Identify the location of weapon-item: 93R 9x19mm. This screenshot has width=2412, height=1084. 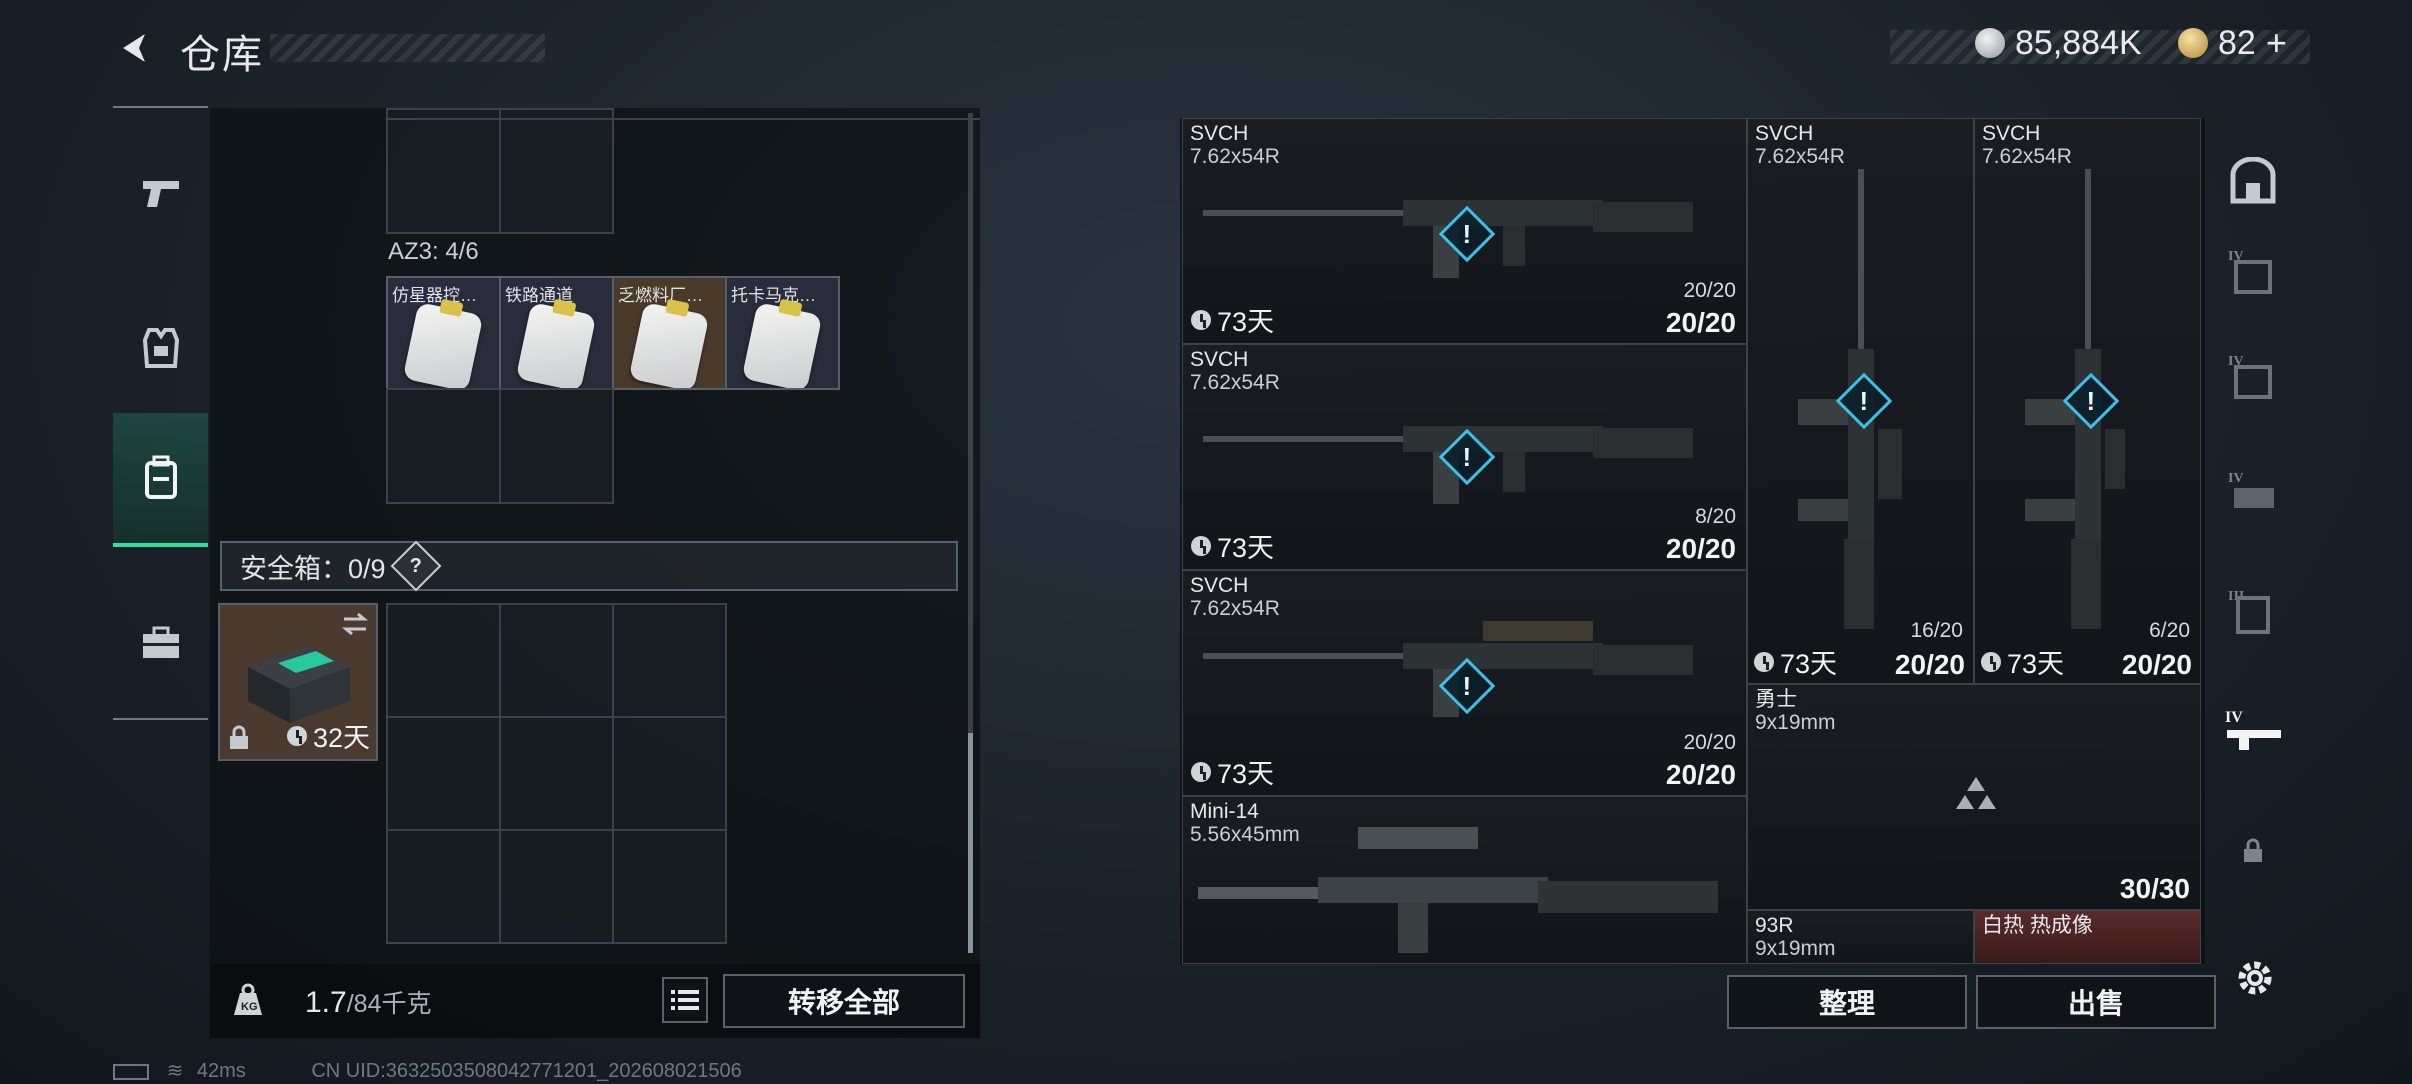
(1860, 937).